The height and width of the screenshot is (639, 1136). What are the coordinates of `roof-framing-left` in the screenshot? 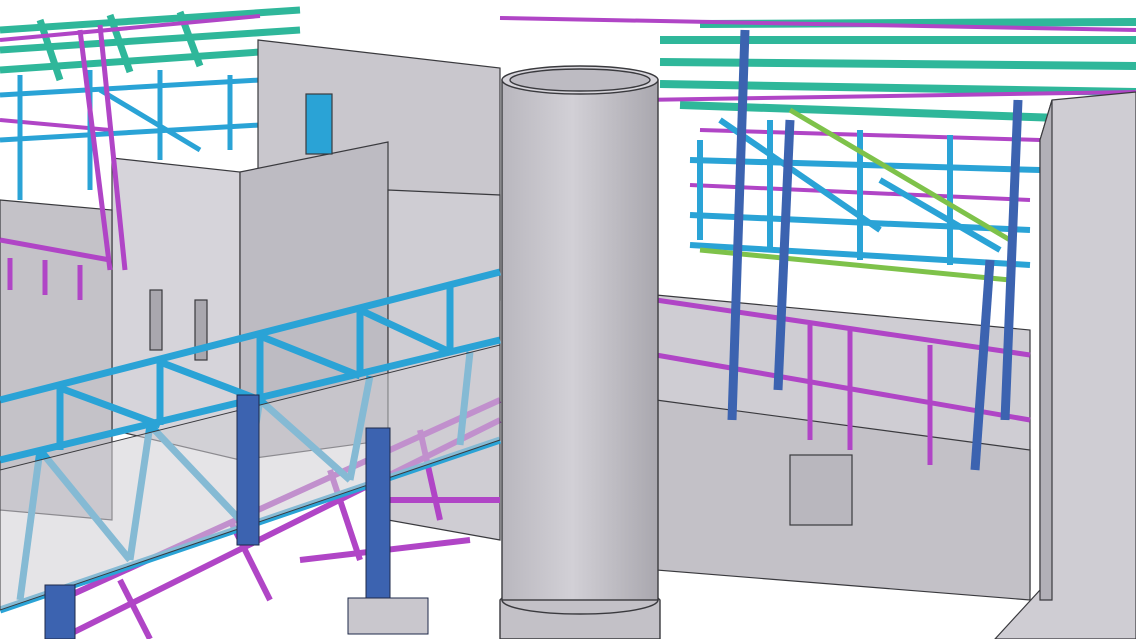 It's located at (150, 44).